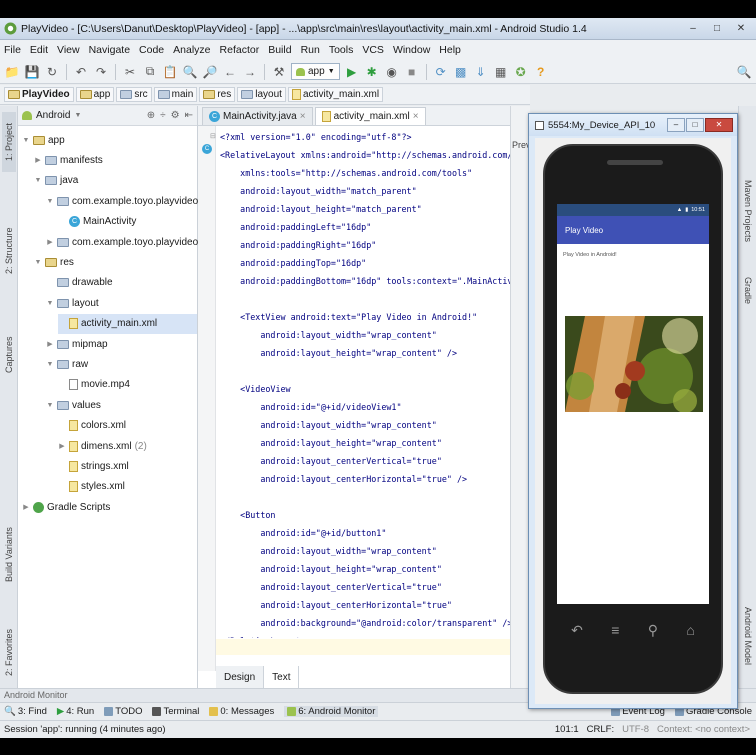 The height and width of the screenshot is (755, 756). I want to click on tab-design: Design, so click(240, 677).